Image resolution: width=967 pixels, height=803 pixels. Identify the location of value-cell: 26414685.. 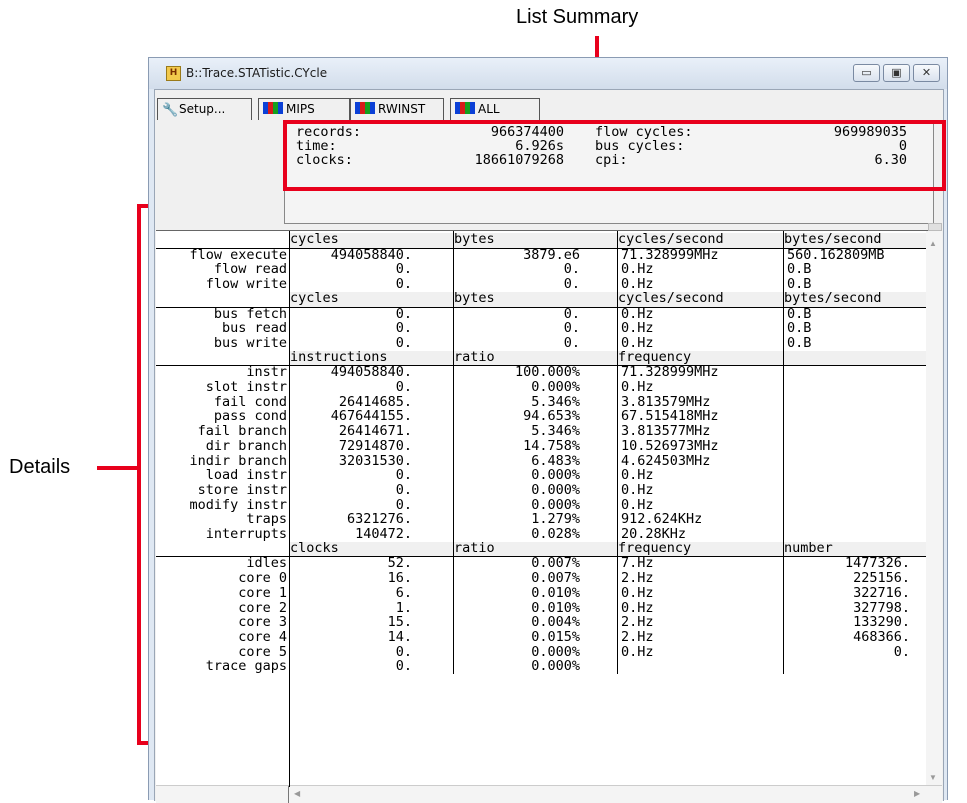
(375, 401).